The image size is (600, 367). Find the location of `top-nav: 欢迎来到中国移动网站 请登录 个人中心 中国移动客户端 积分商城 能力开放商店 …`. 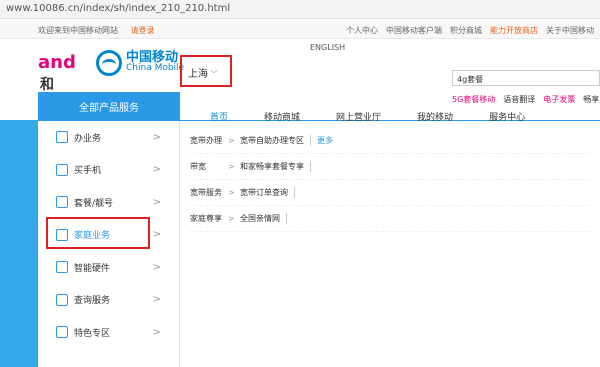

top-nav: 欢迎来到中国移动网站 请登录 个人中心 中国移动客户端 积分商城 能力开放商店 … is located at coordinates (300, 29).